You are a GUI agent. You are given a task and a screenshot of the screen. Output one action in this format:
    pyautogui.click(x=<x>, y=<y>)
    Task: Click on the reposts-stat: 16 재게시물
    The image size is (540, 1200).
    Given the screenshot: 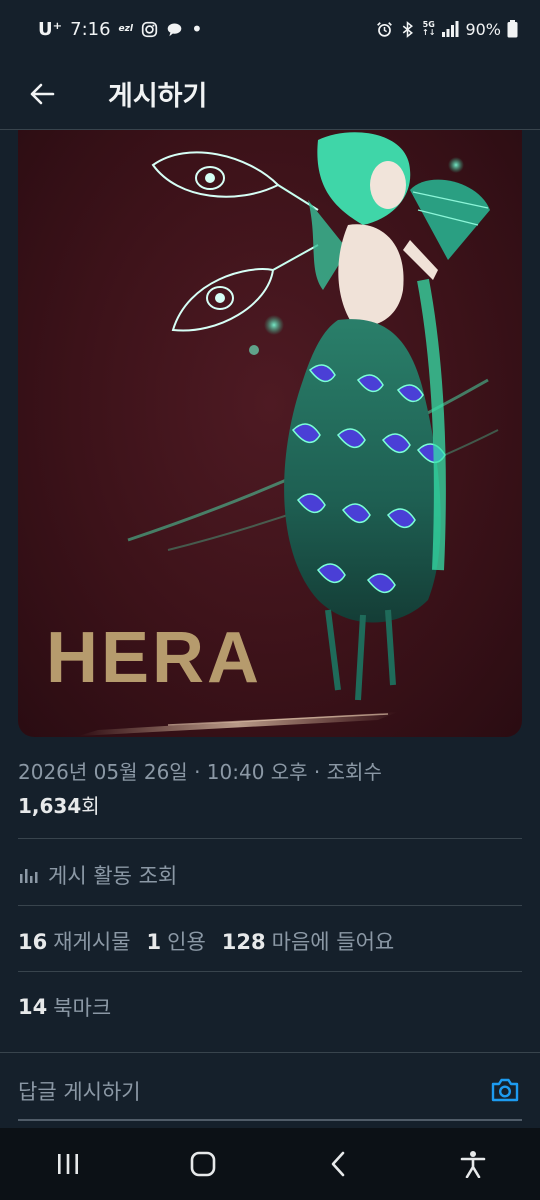 What is the action you would take?
    pyautogui.click(x=74, y=941)
    